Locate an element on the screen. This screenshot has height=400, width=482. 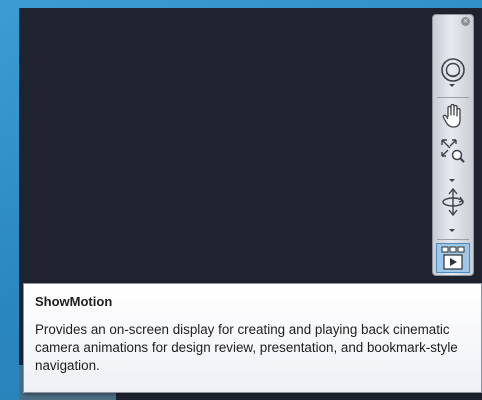
zoom-extents-button is located at coordinates (453, 151).